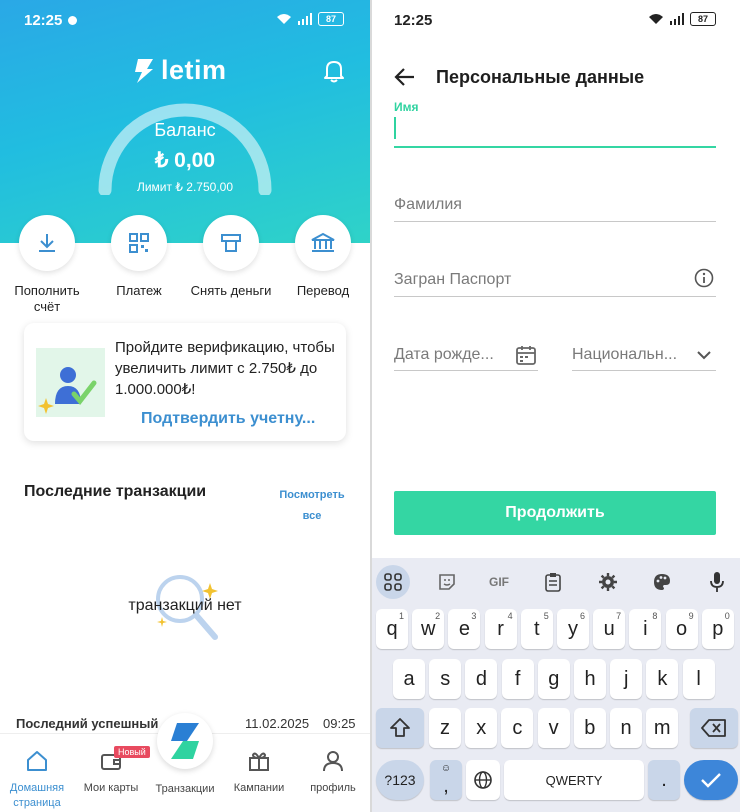  What do you see at coordinates (555, 221) in the screenshot?
I see `last-name-underline` at bounding box center [555, 221].